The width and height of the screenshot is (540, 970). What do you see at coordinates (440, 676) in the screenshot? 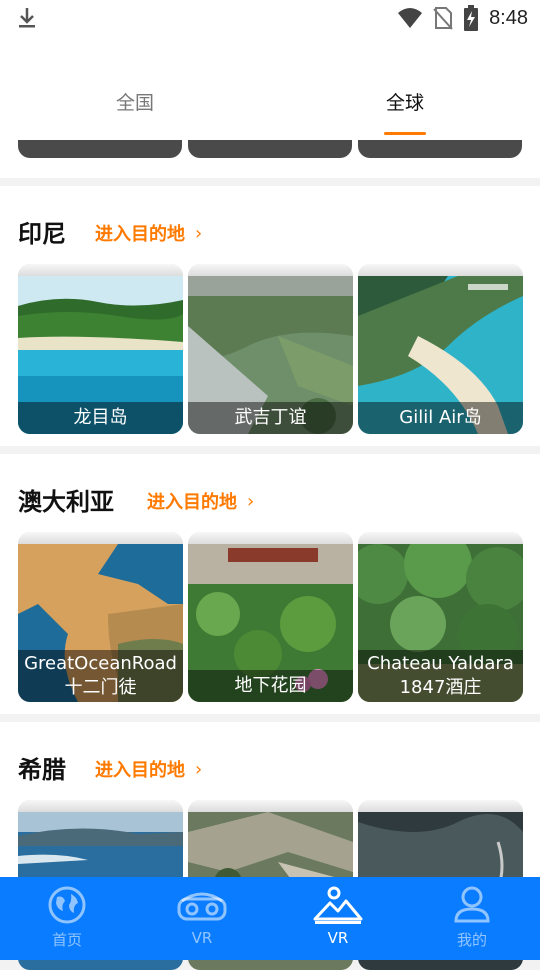
I see `card-caption: Chateau Yaldara 1847酒庄` at bounding box center [440, 676].